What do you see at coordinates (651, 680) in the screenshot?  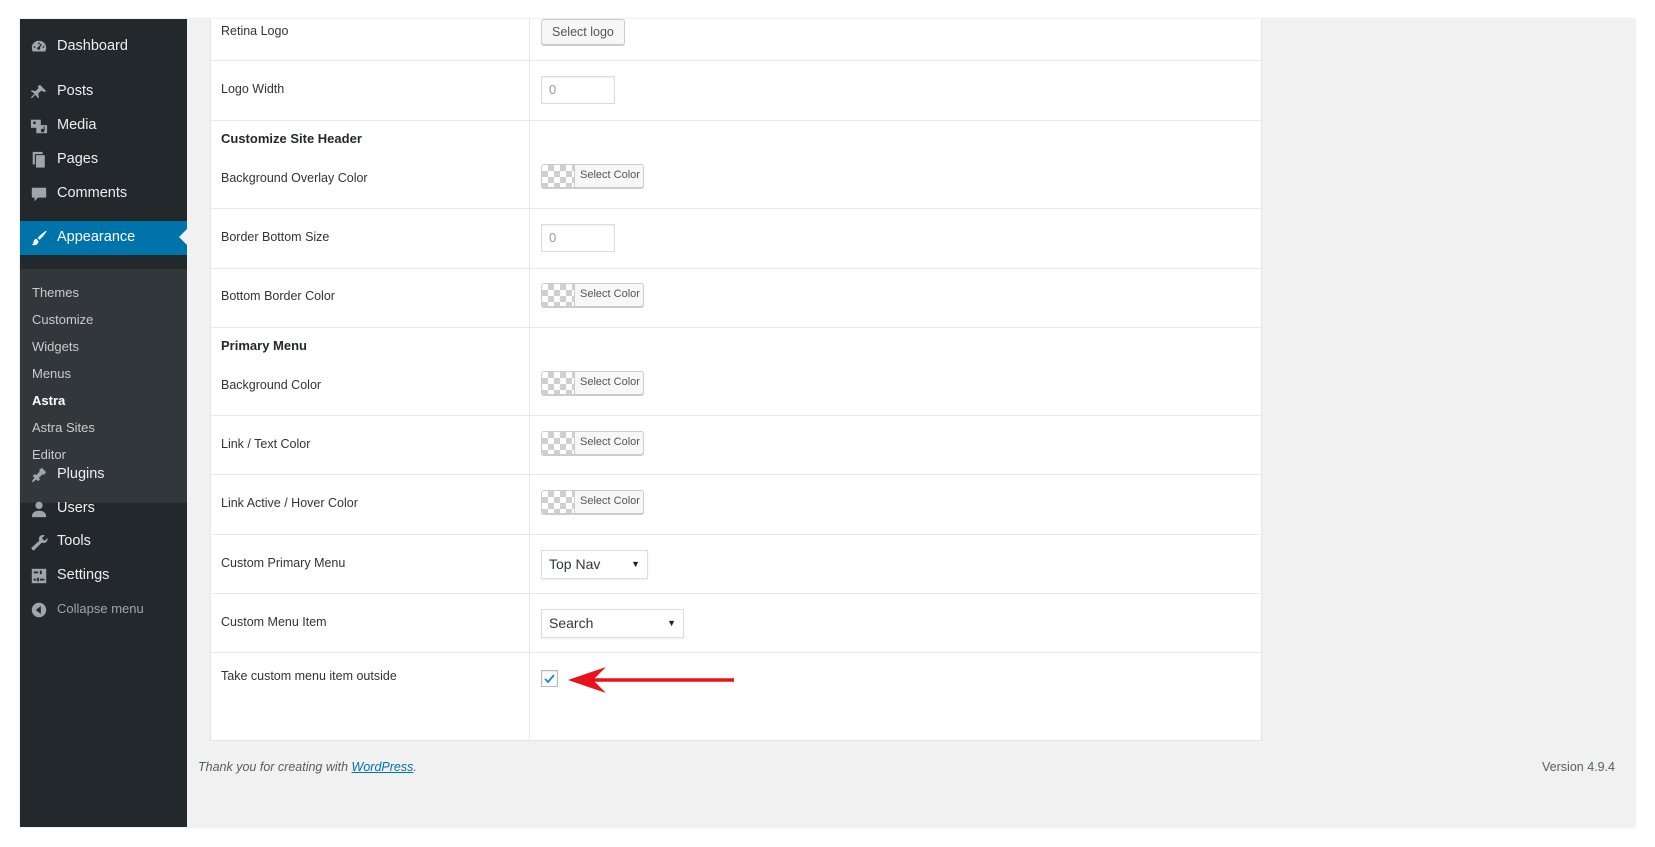 I see `annotation-arrow-icon` at bounding box center [651, 680].